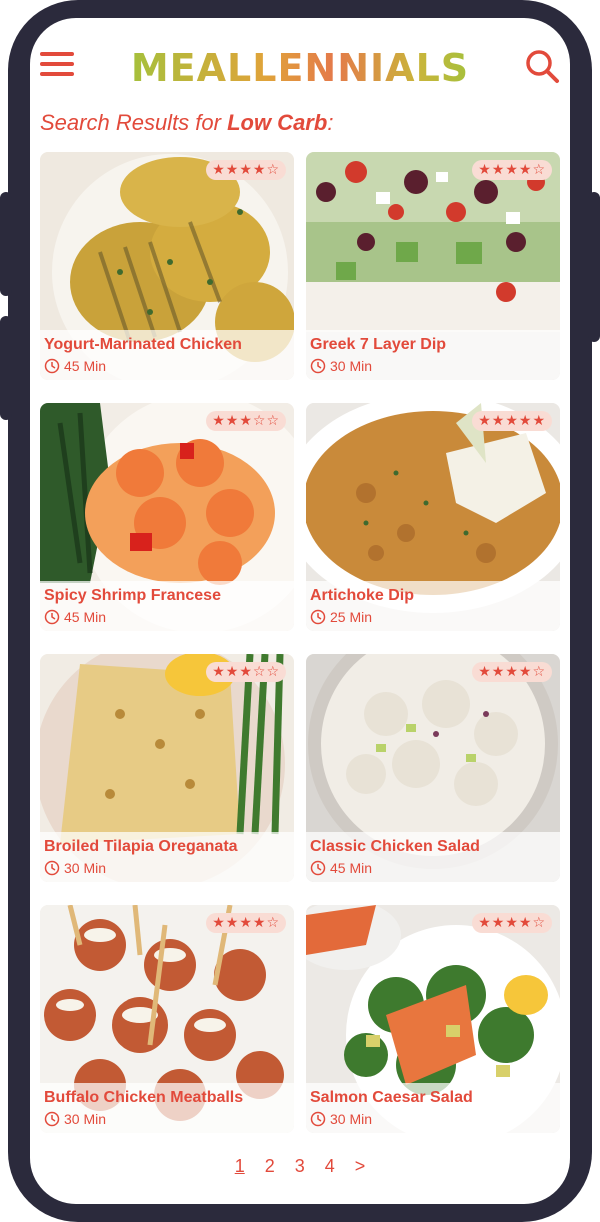 The image size is (600, 1222). I want to click on search-prefix: Search Results for, so click(134, 122).